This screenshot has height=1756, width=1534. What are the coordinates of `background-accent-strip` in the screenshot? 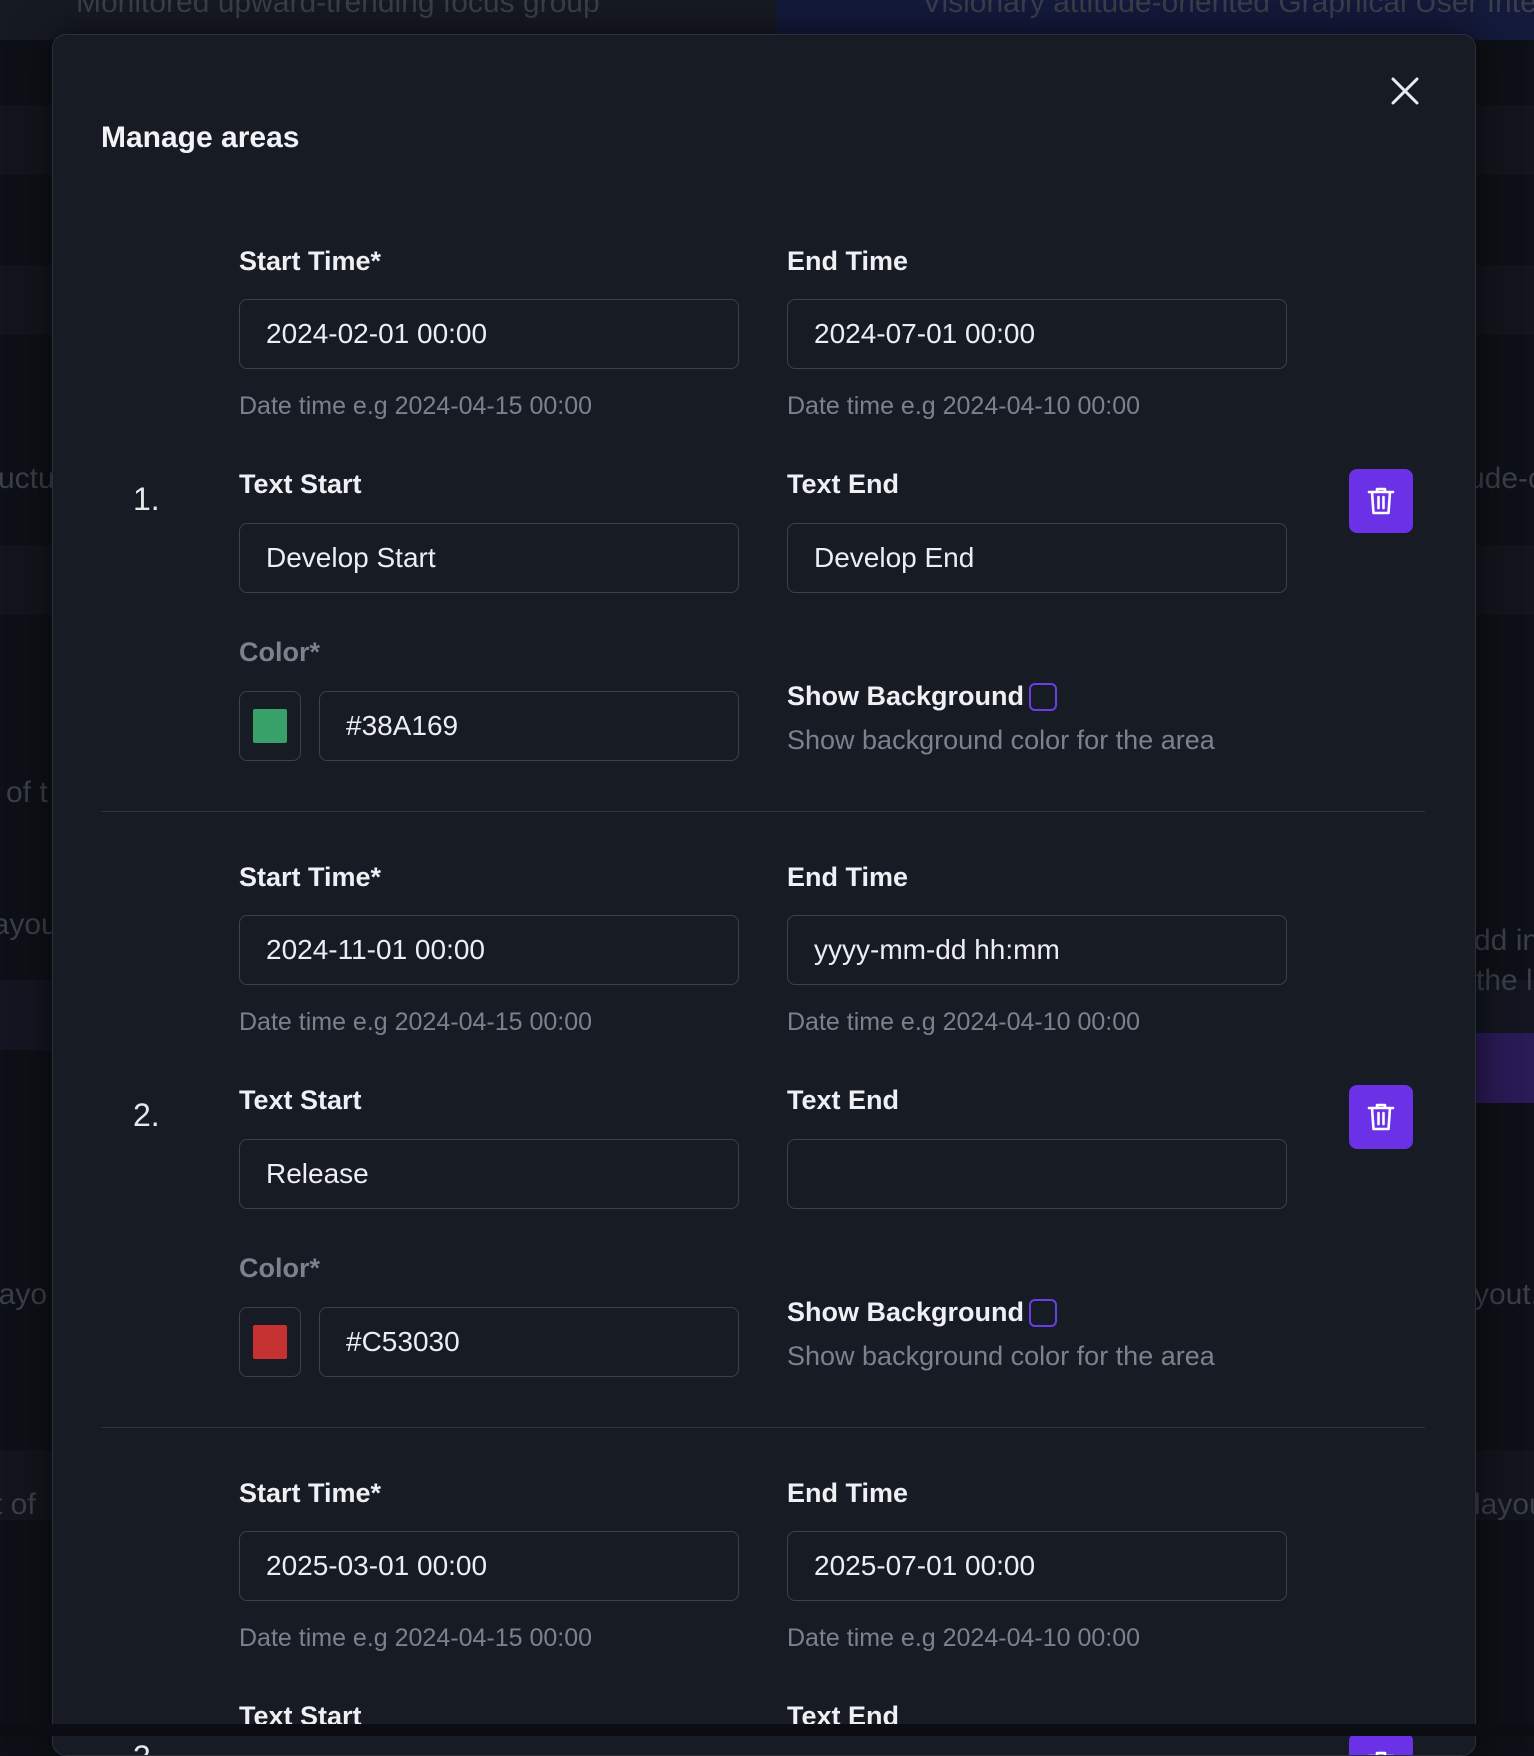 It's located at (1502, 1068).